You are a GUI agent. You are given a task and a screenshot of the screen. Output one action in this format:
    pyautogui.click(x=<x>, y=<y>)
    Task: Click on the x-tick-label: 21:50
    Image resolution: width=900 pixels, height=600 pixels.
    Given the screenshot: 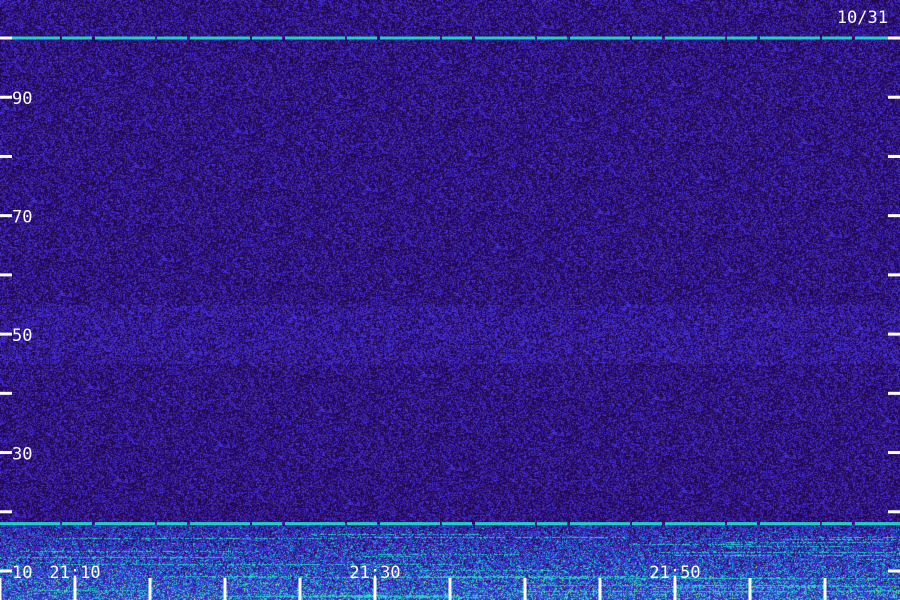 What is the action you would take?
    pyautogui.click(x=674, y=573)
    